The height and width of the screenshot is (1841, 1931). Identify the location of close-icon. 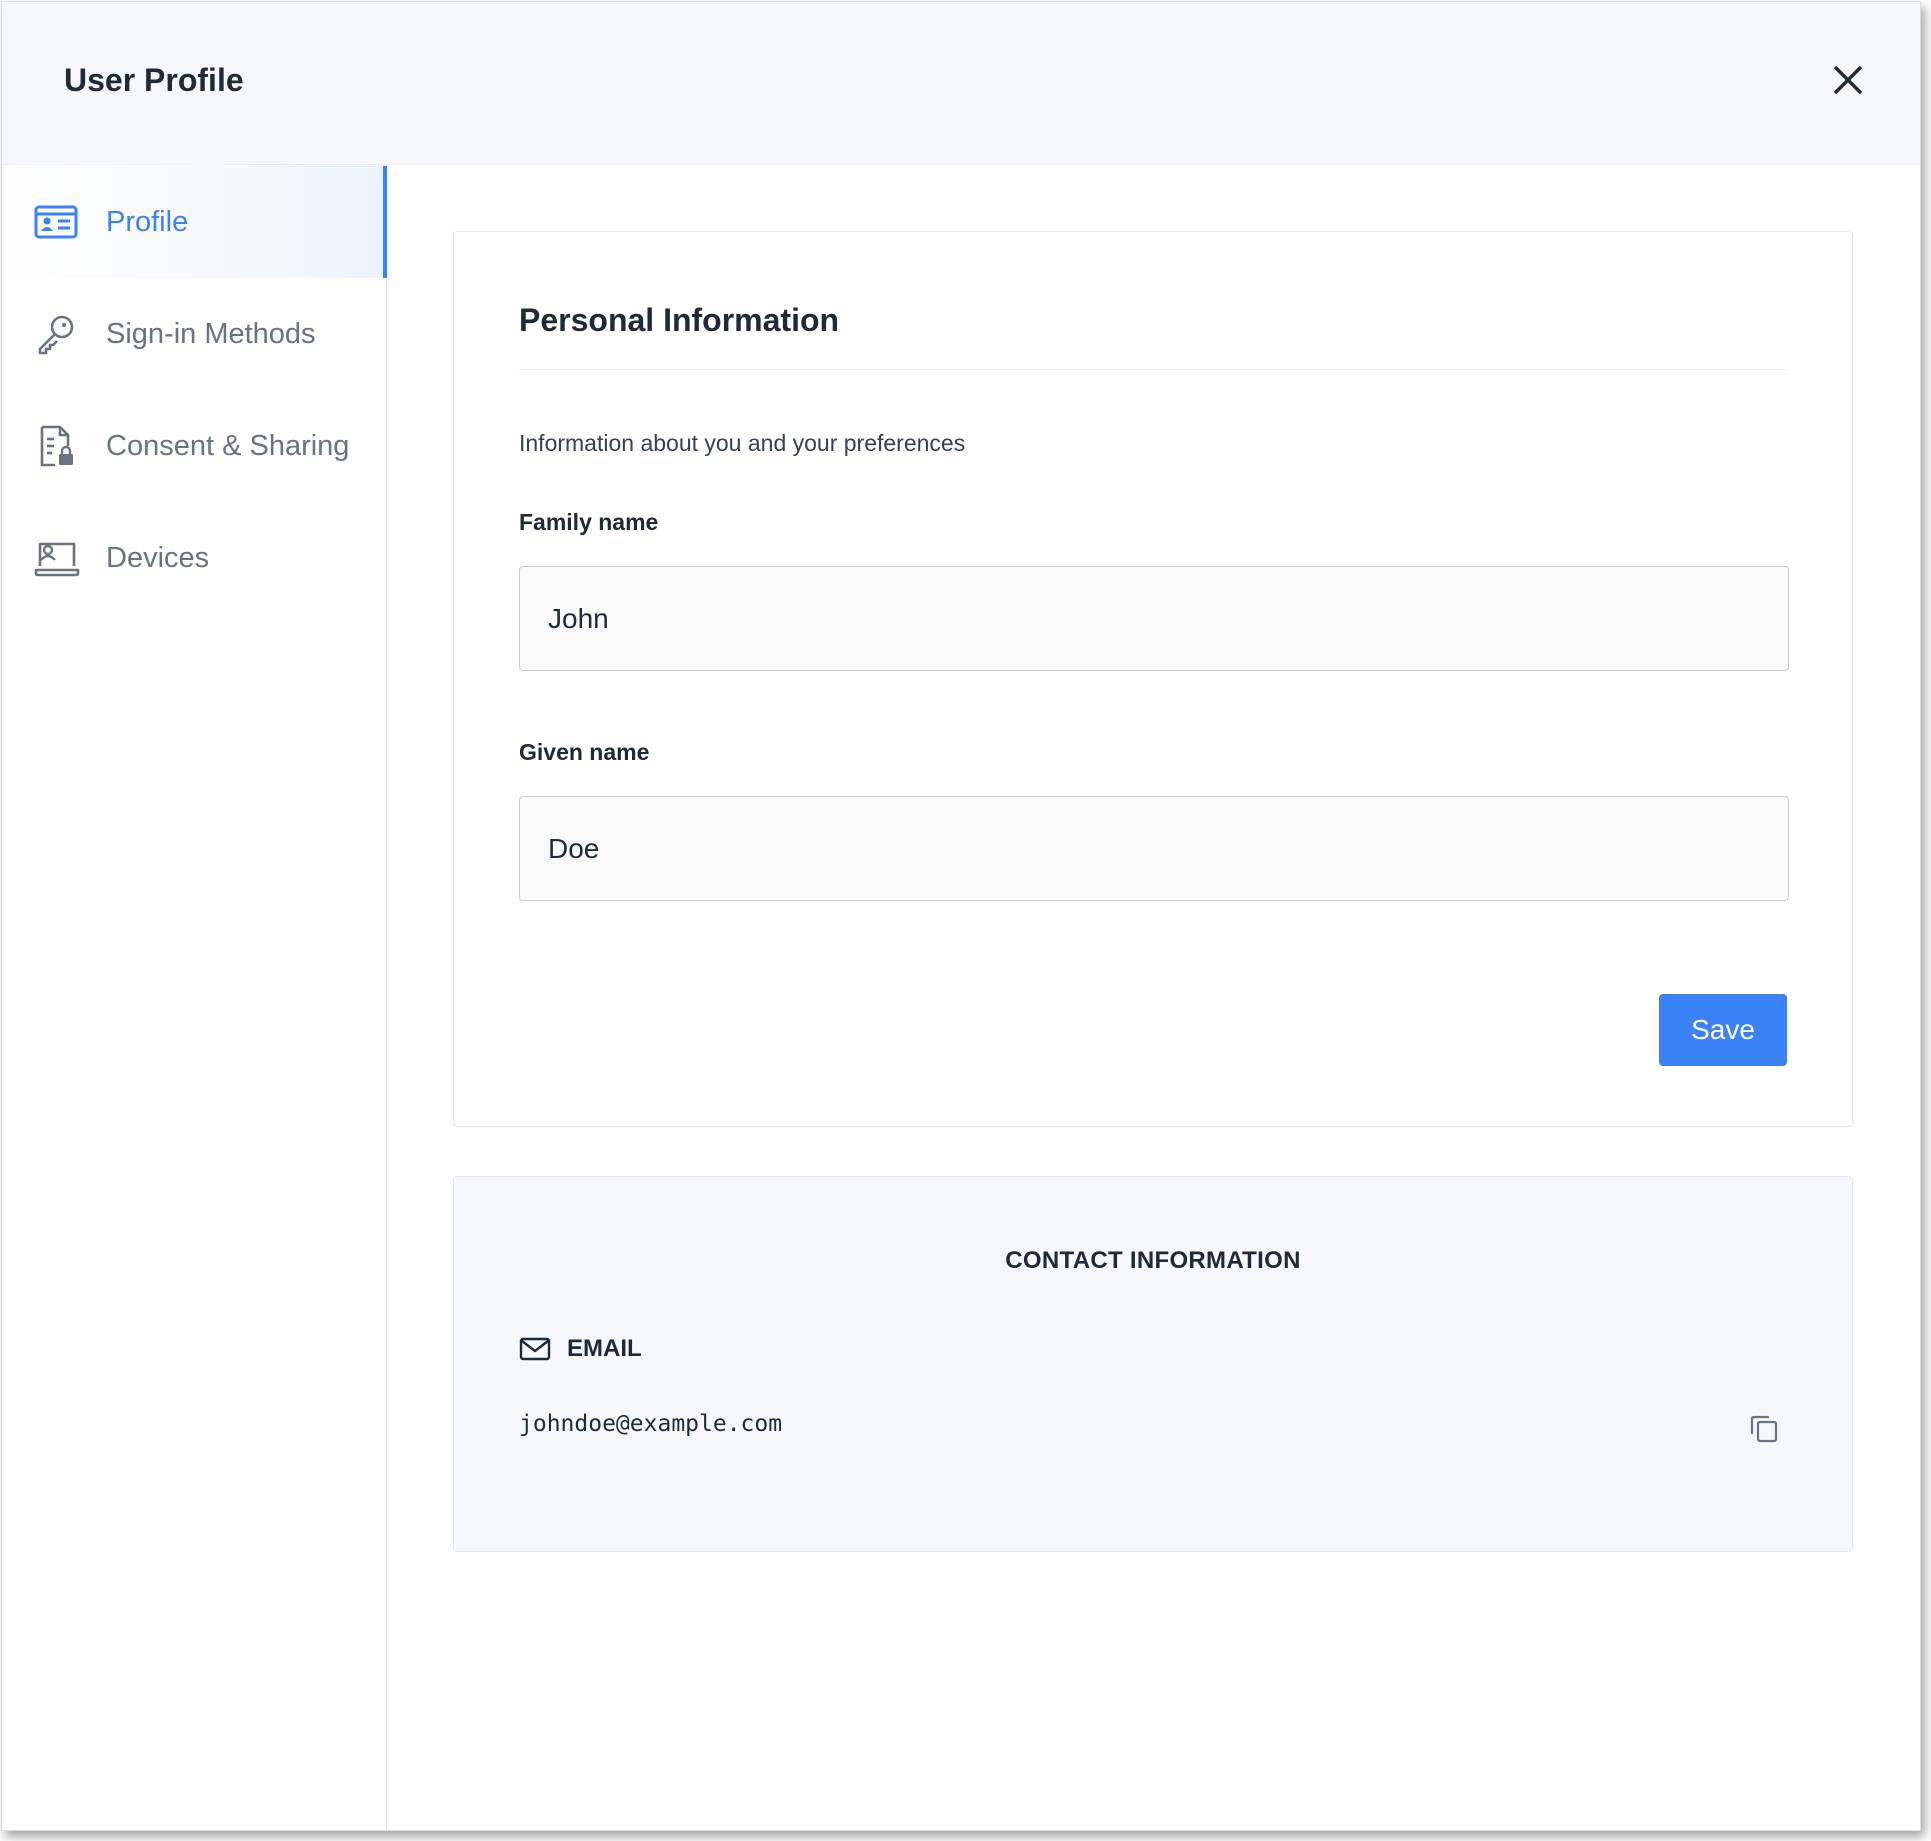
(1848, 80).